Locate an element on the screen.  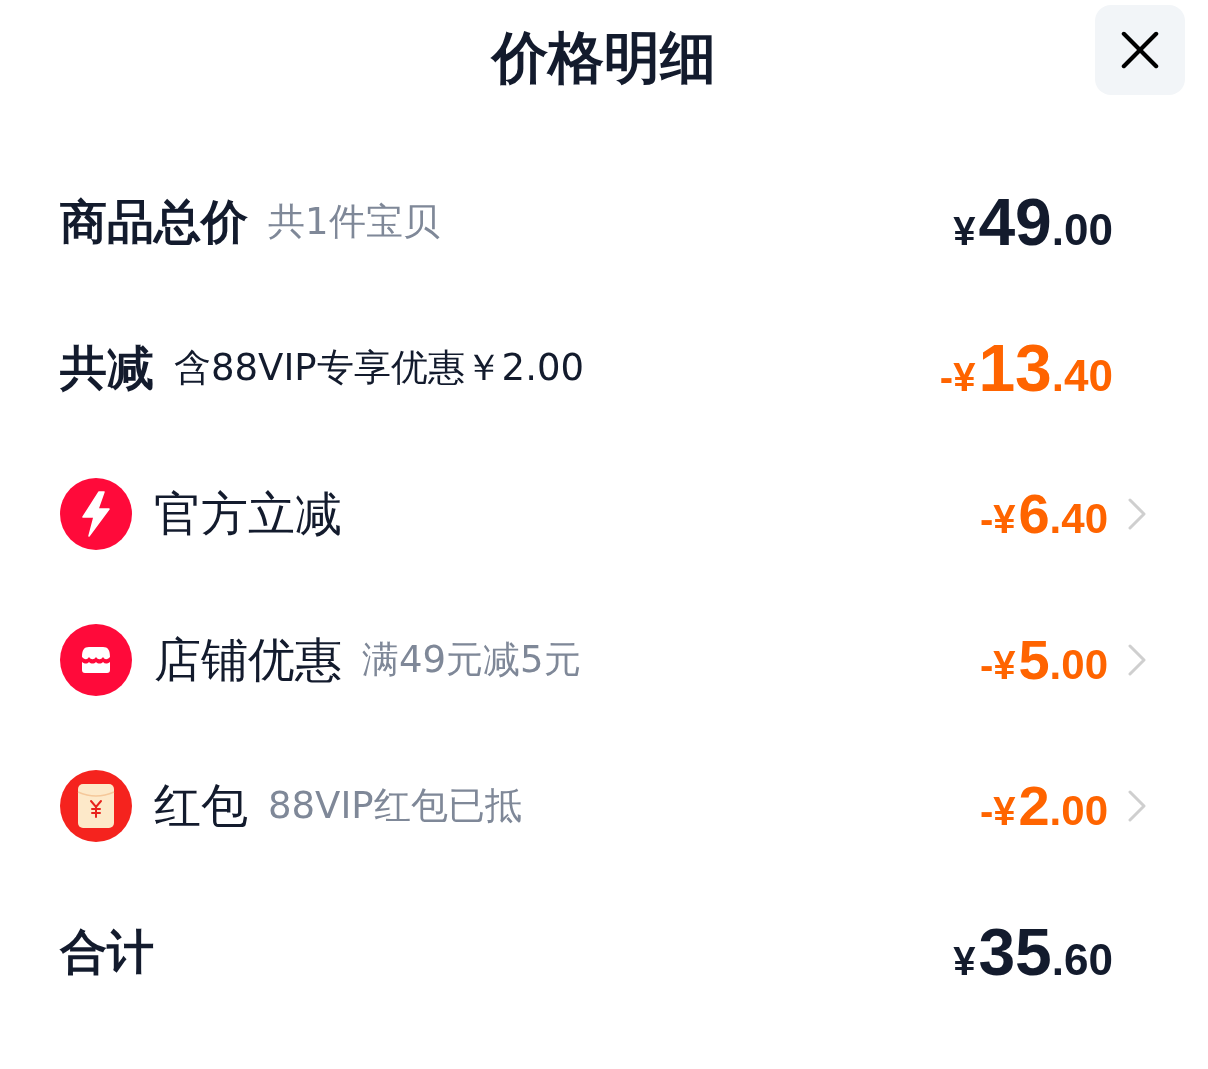
price-amount: -¥13.40 is located at coordinates (1026, 368).